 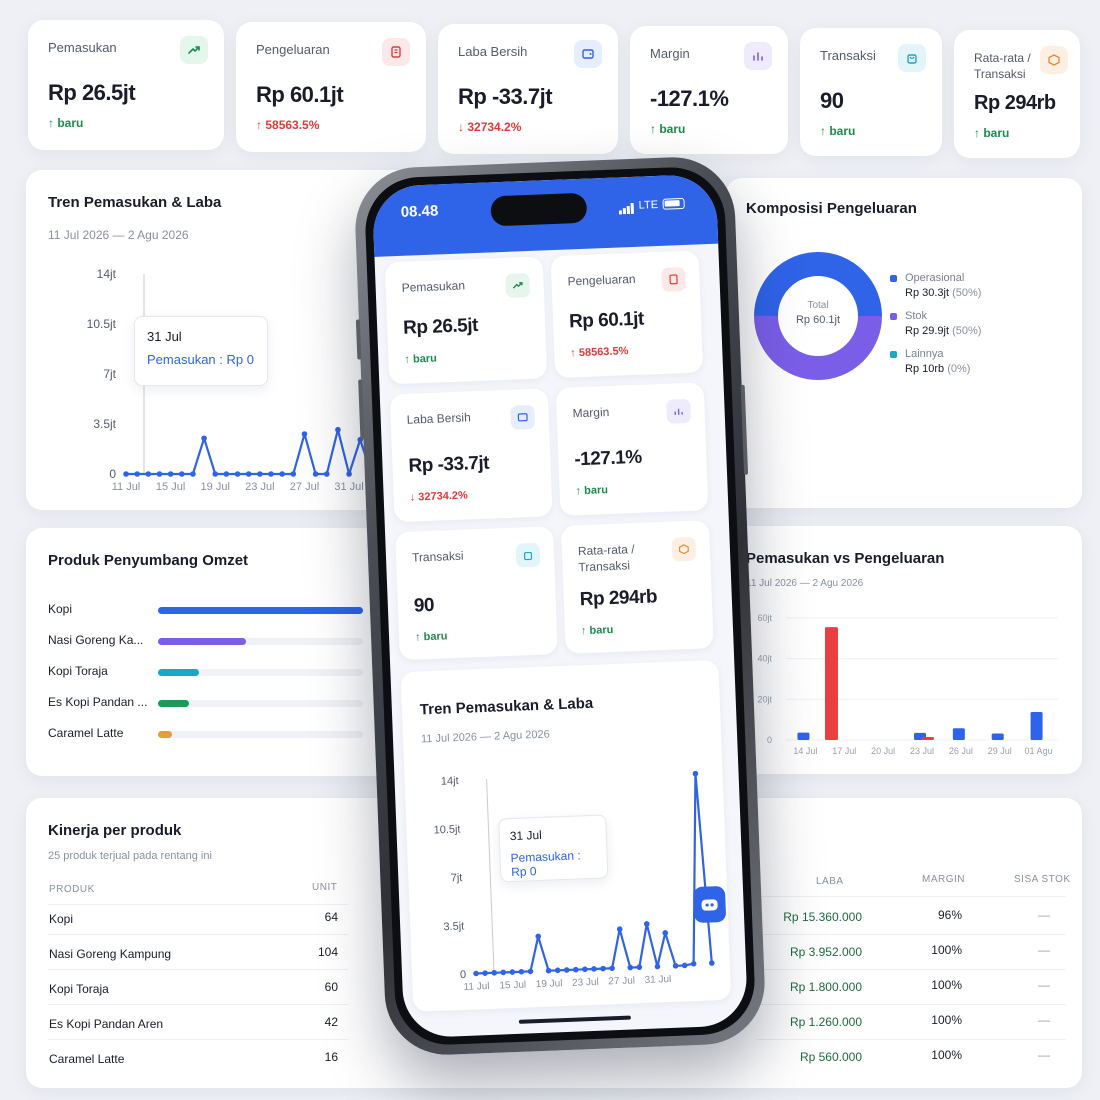 What do you see at coordinates (632, 449) in the screenshot?
I see `m-kpi-card-margin: Margin -127.1% ↑ baru` at bounding box center [632, 449].